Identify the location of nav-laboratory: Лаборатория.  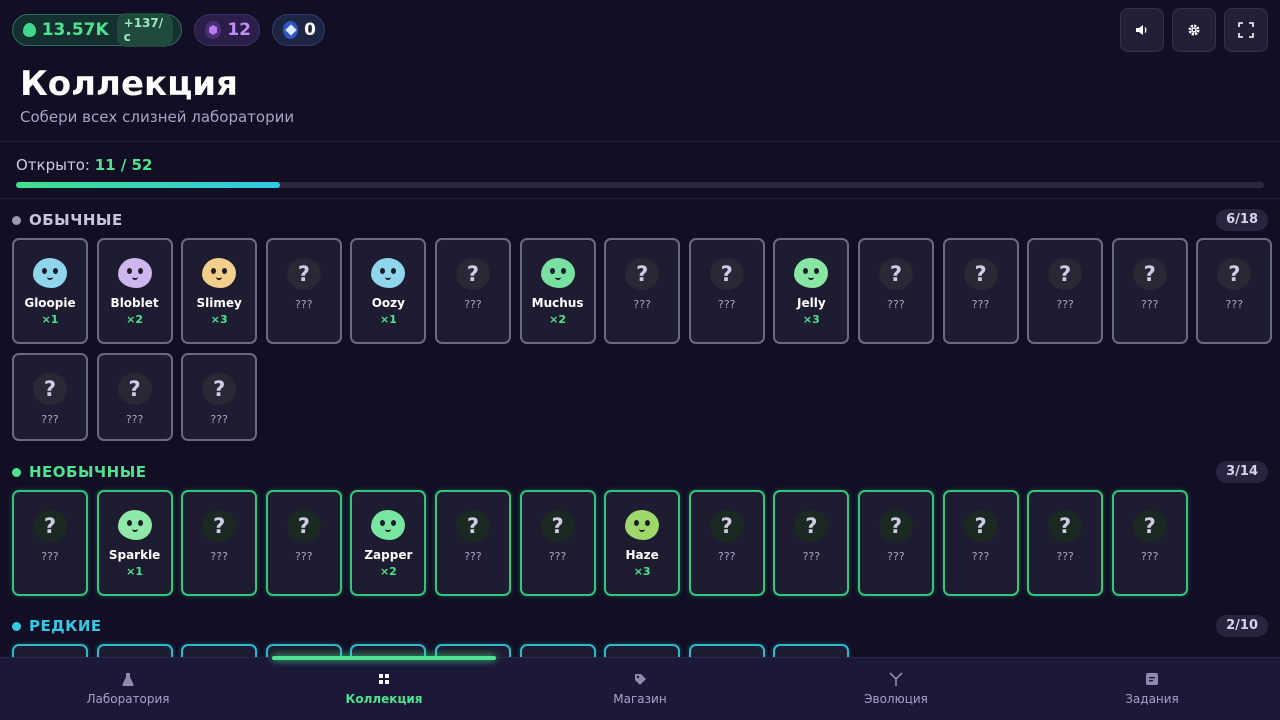
(128, 689).